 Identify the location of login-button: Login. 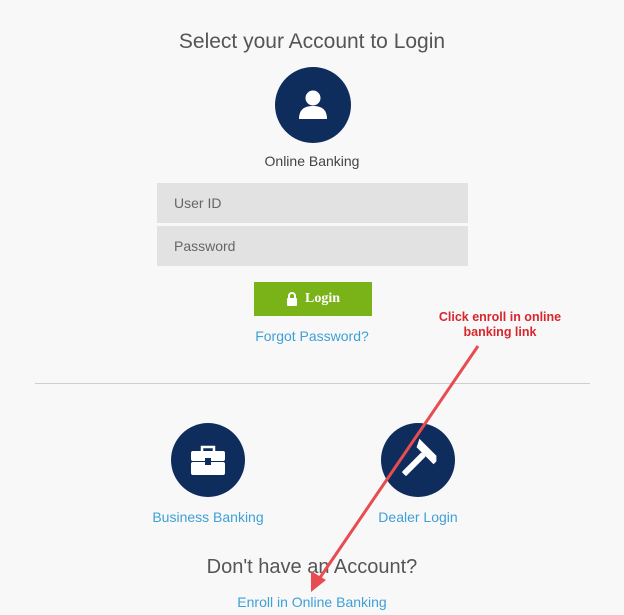
(313, 299).